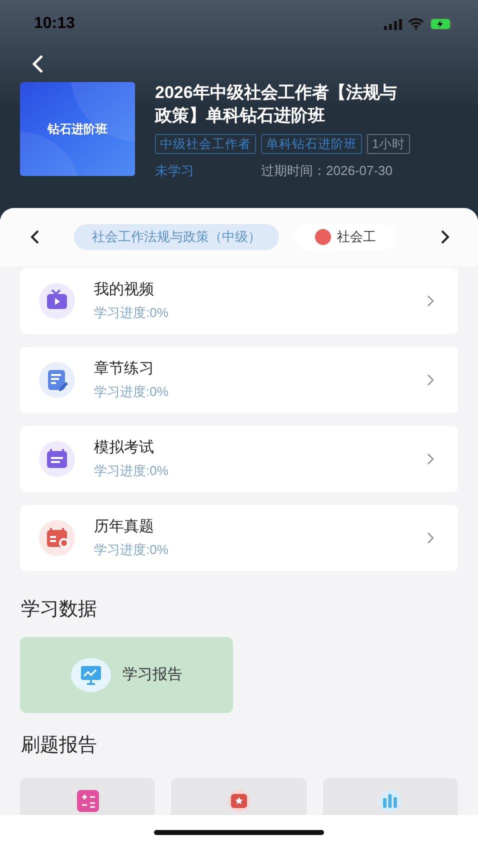 The width and height of the screenshot is (478, 850). I want to click on course-tag: 中级社会工作者, so click(205, 144).